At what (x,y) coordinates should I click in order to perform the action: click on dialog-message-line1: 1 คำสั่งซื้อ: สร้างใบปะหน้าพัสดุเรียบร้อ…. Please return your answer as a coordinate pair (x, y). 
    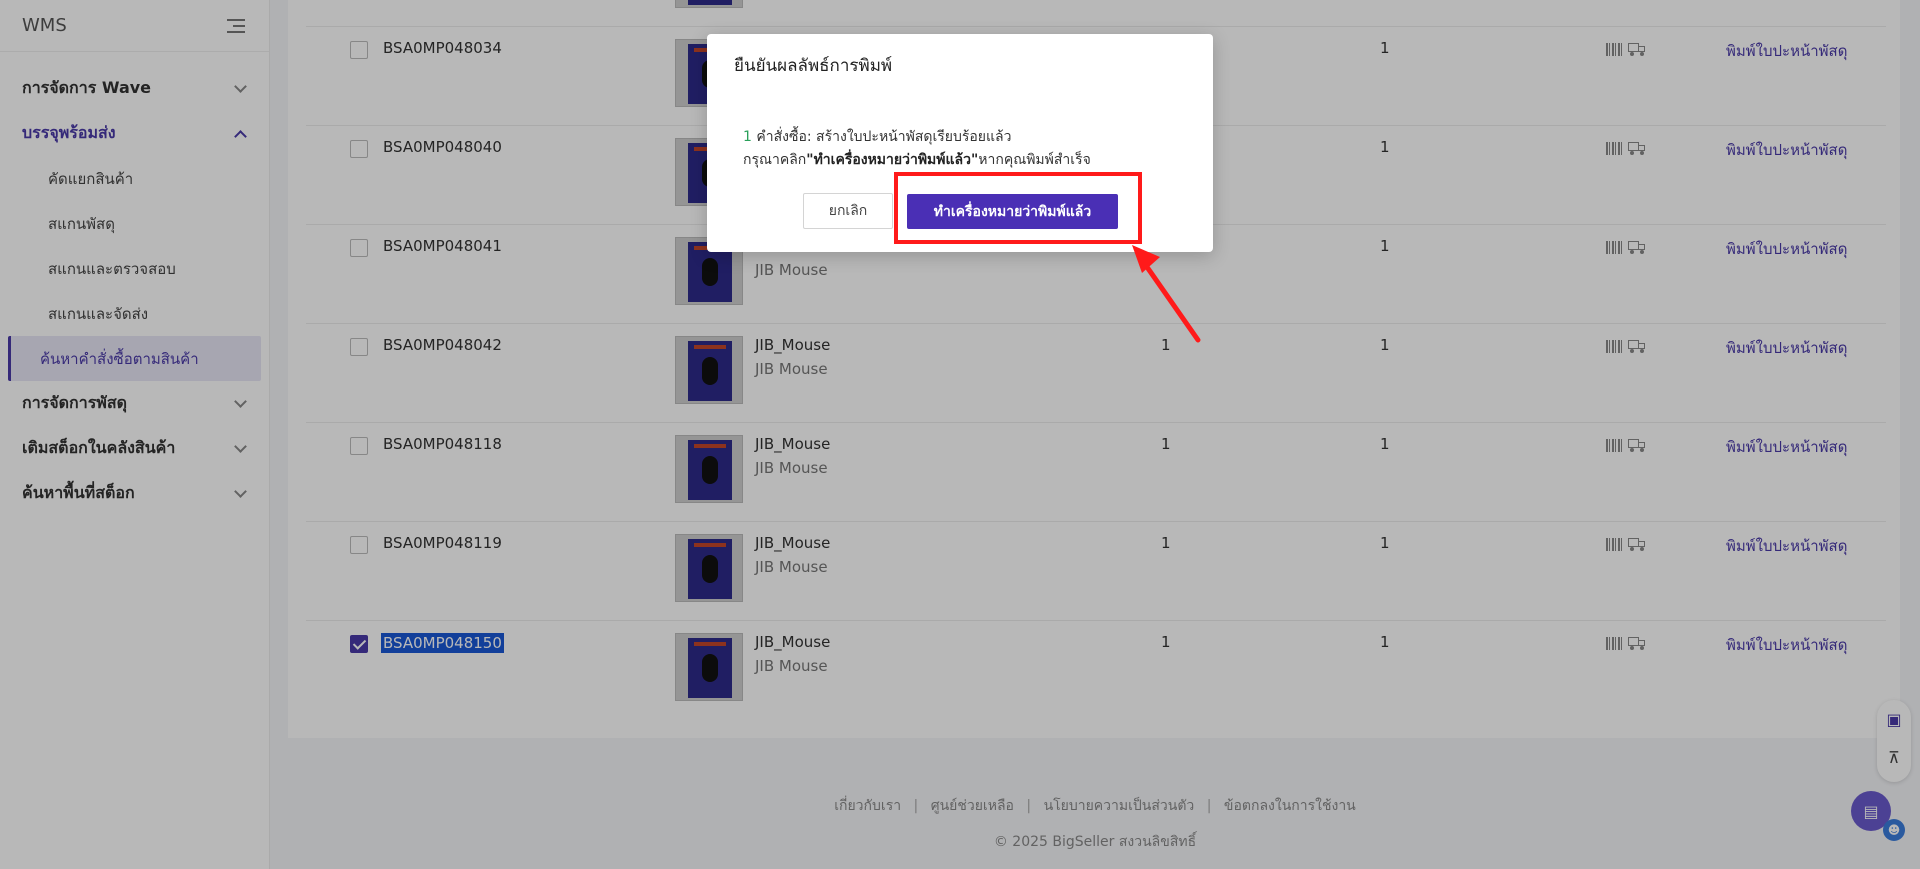
    Looking at the image, I should click on (877, 137).